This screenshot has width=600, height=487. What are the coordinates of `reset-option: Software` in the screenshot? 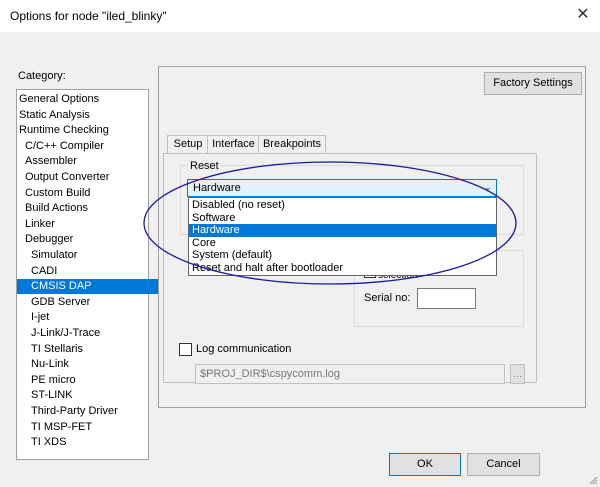 It's located at (342, 218).